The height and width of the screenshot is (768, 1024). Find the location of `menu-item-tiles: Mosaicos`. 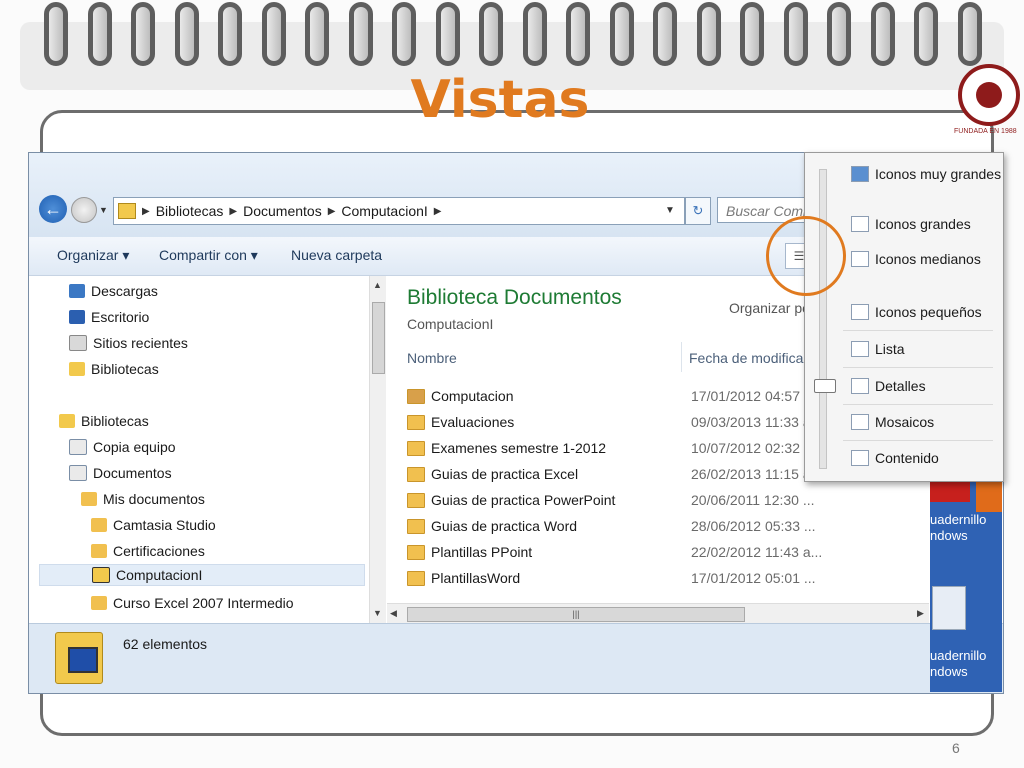

menu-item-tiles: Mosaicos is located at coordinates (892, 422).